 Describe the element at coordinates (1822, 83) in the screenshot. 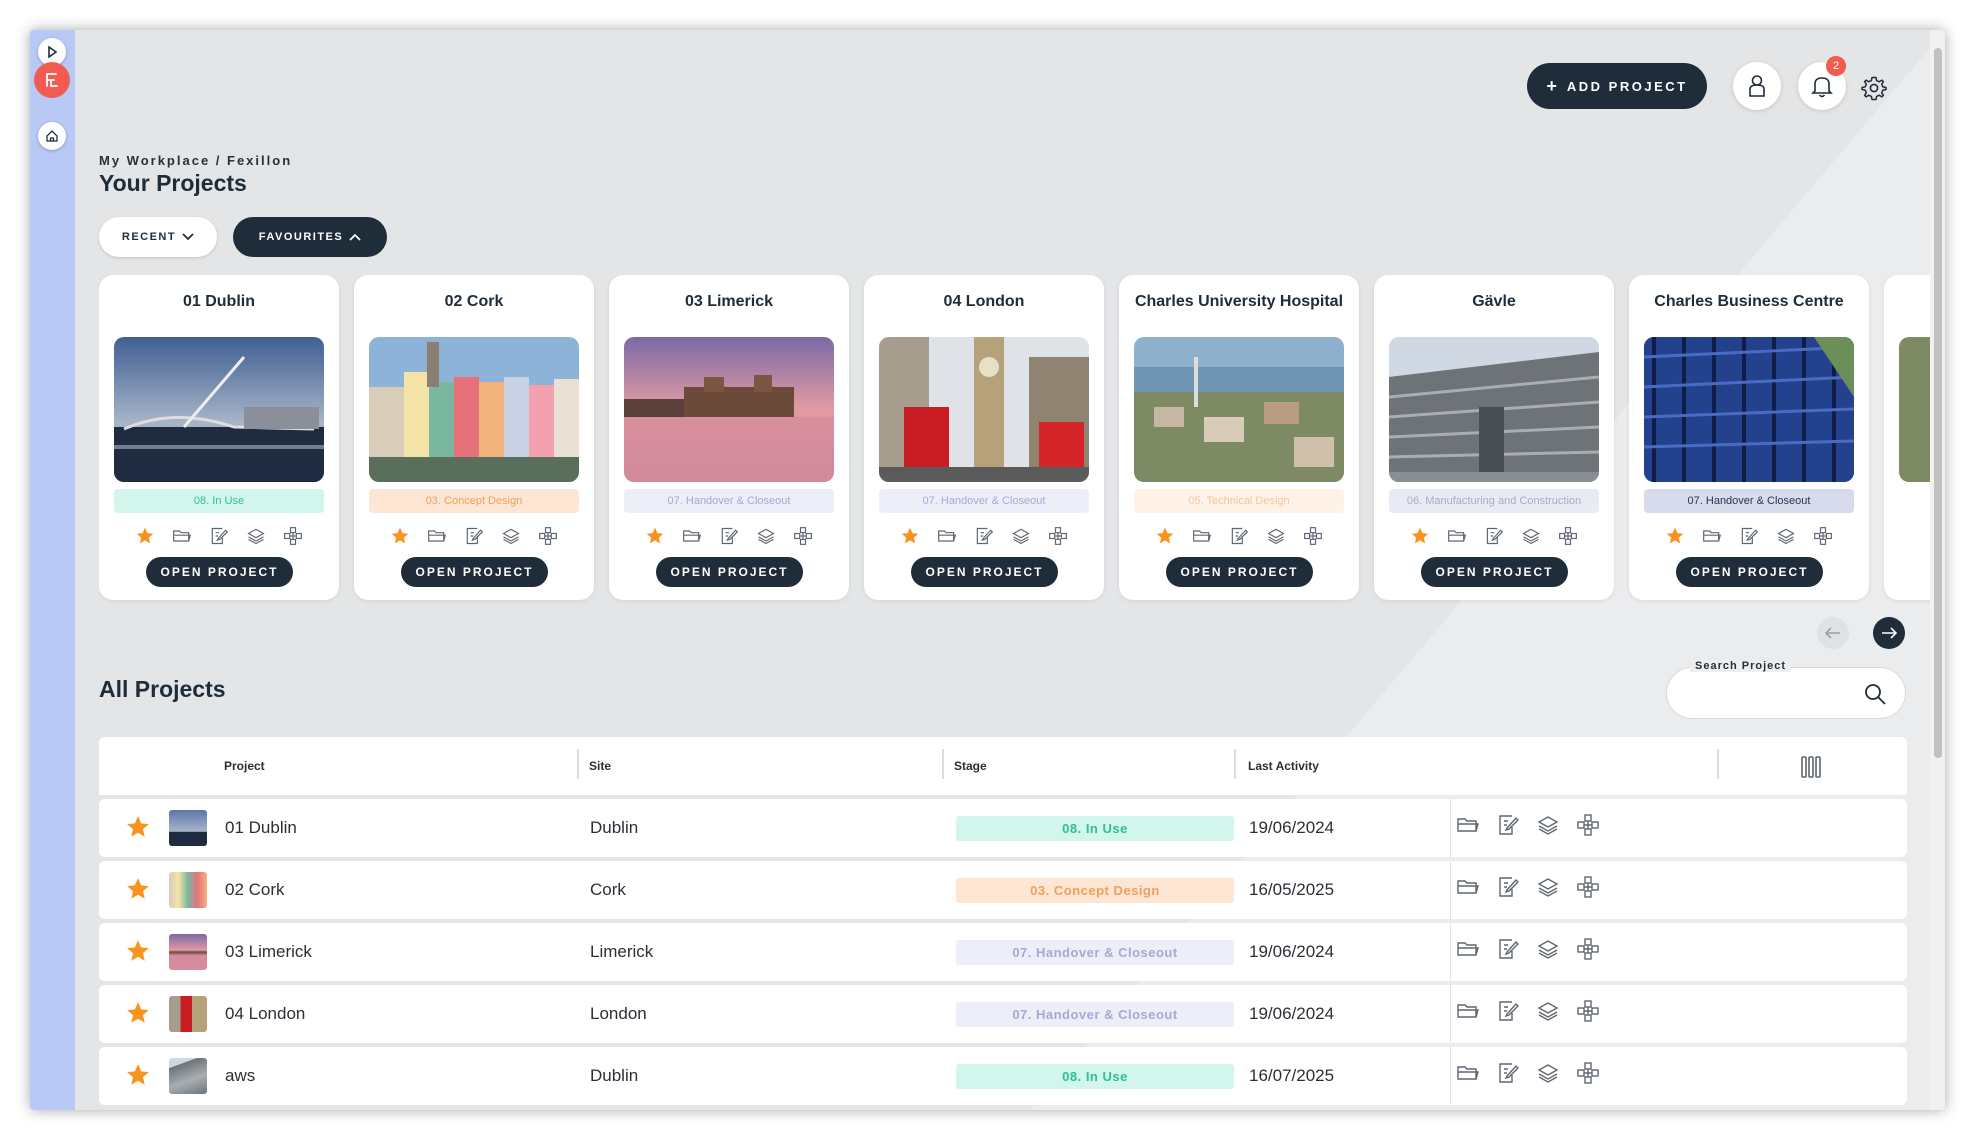

I see `notifications-button: 2` at that location.